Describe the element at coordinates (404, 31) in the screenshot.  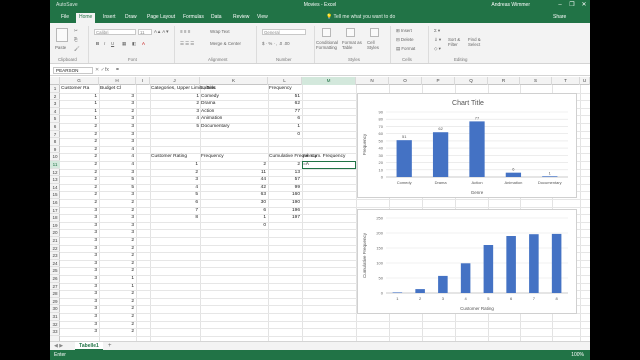
I see `insert-cells-button: ⊞ Insert` at that location.